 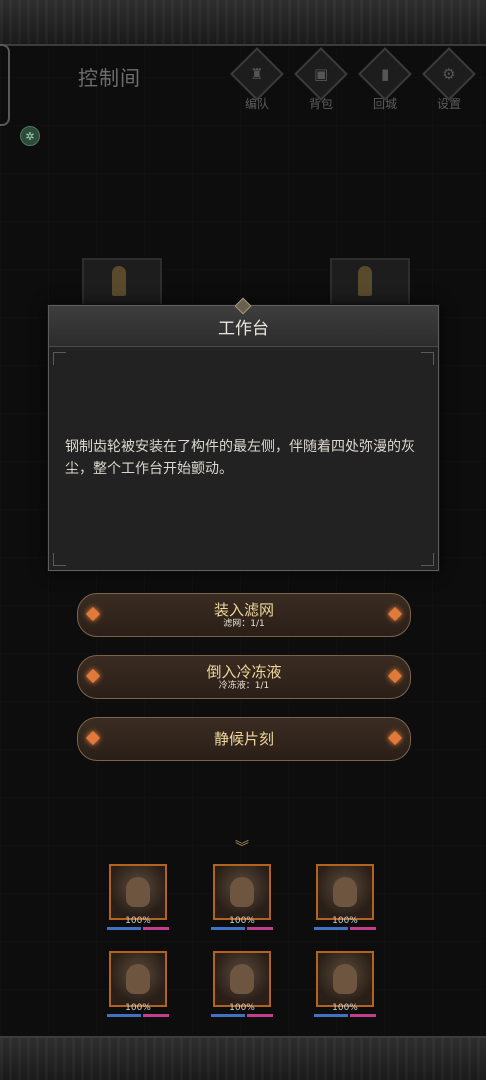 I want to click on party-member-6: 100%, so click(x=345, y=984).